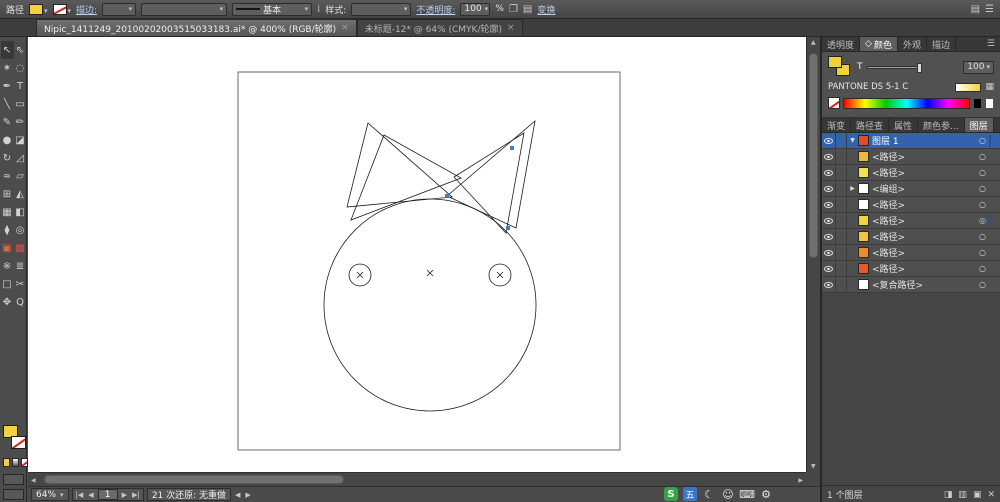  Describe the element at coordinates (7, 158) in the screenshot. I see `rotate-tool: ↻` at that location.